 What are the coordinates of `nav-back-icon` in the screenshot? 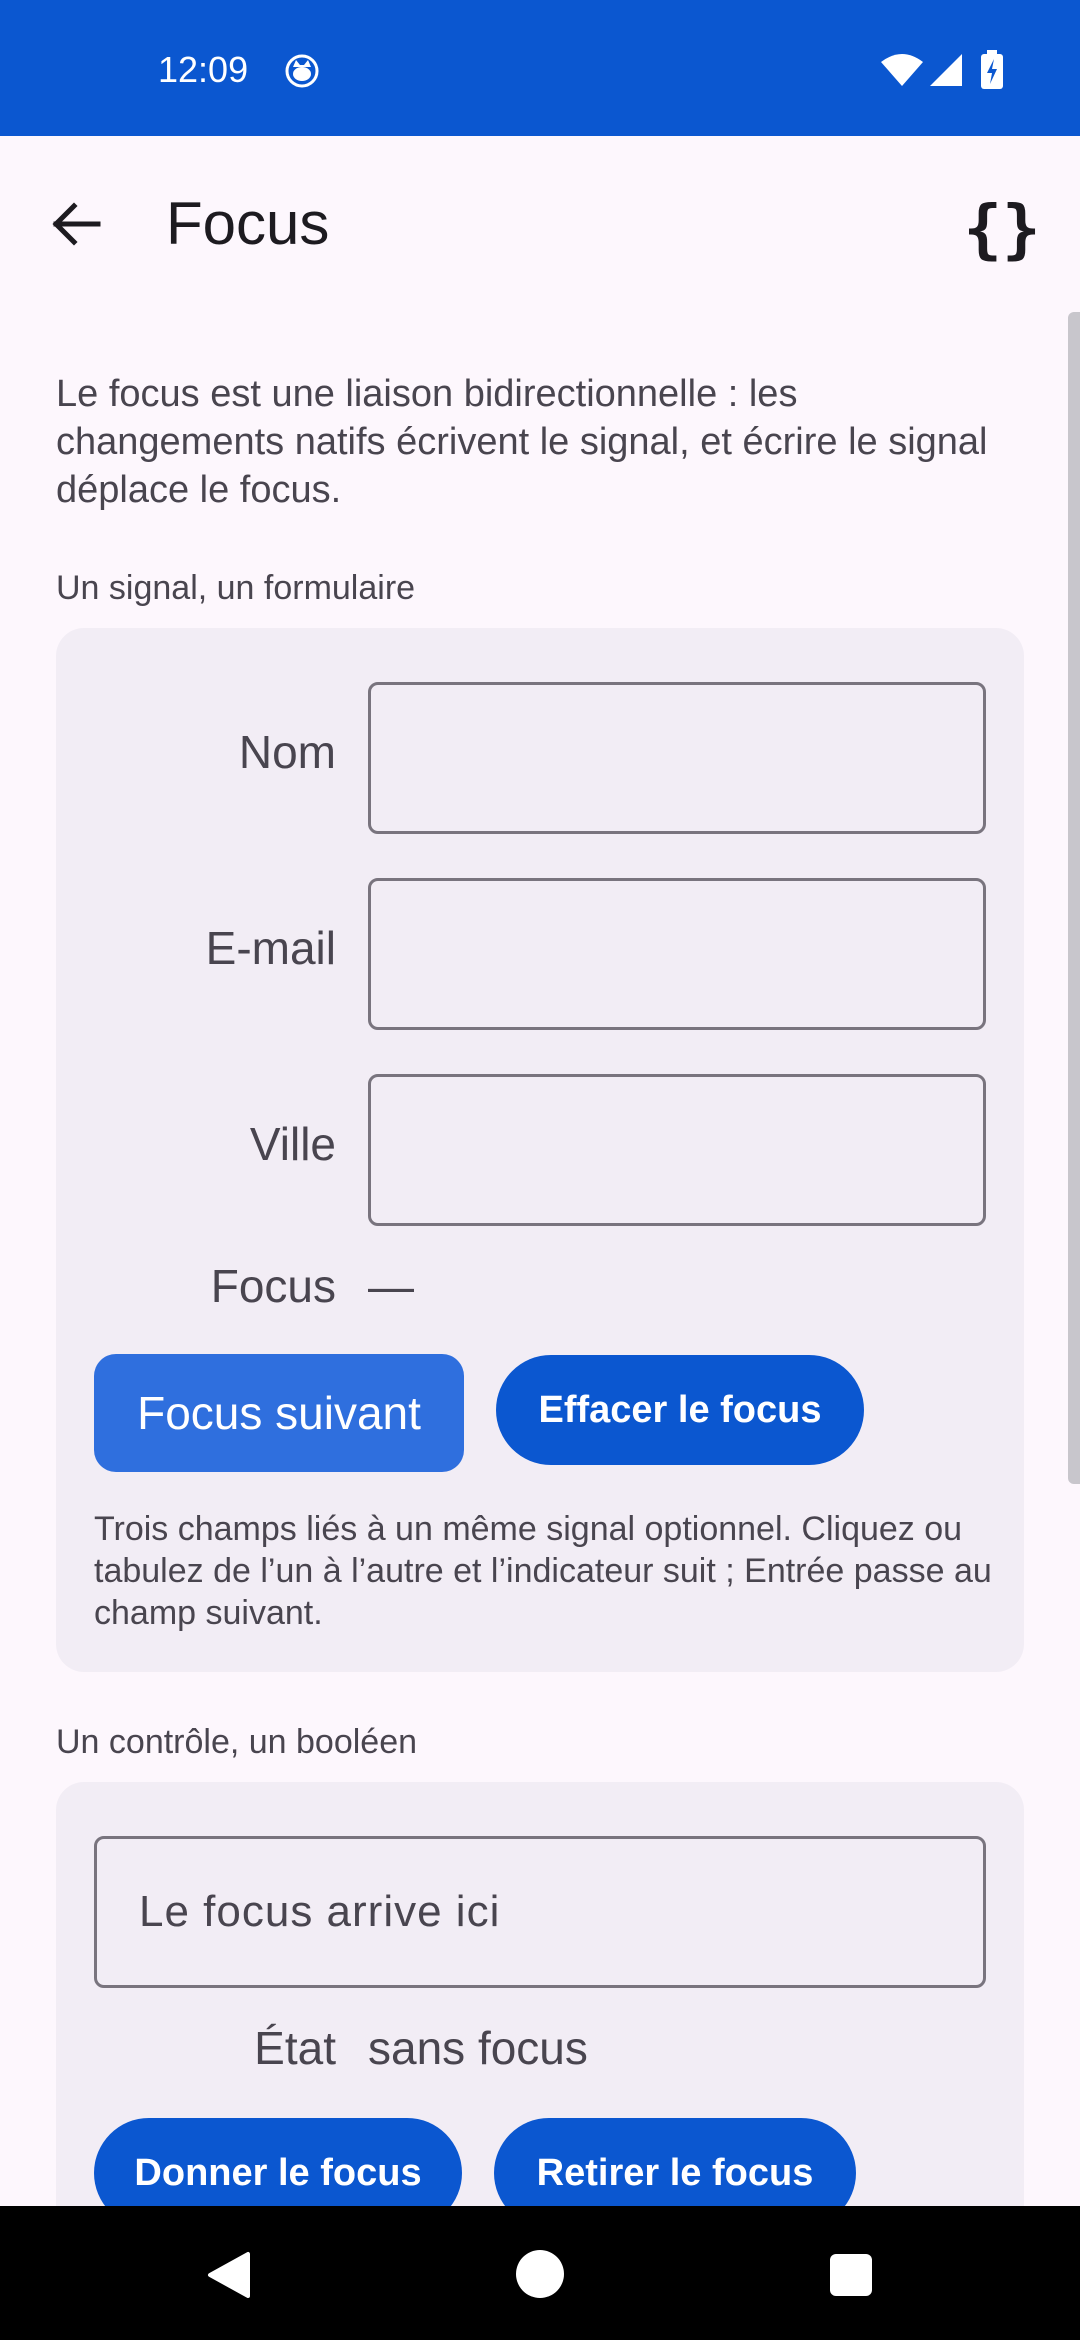 It's located at (229, 2275).